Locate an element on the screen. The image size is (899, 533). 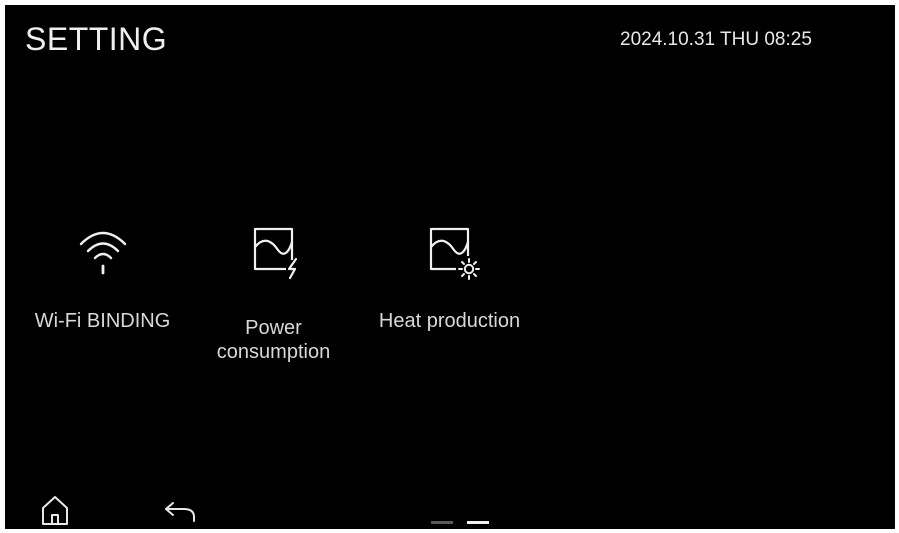
power-consumption-label: Power consumption is located at coordinates (273, 340).